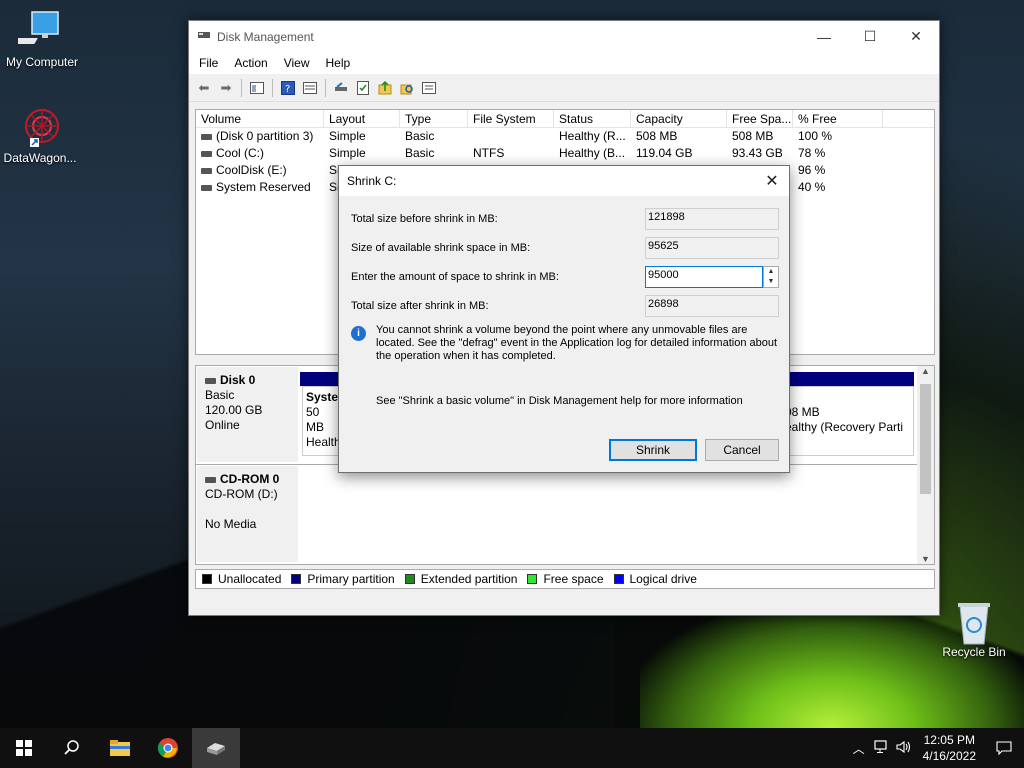 The width and height of the screenshot is (1024, 768). Describe the element at coordinates (407, 88) in the screenshot. I see `search-folder-icon` at that location.